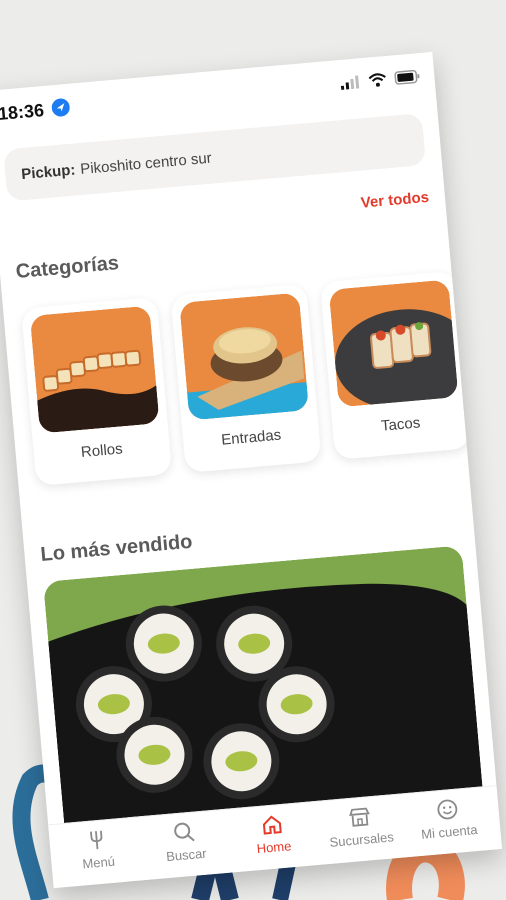  Describe the element at coordinates (400, 424) in the screenshot. I see `category-label: Tacos` at that location.